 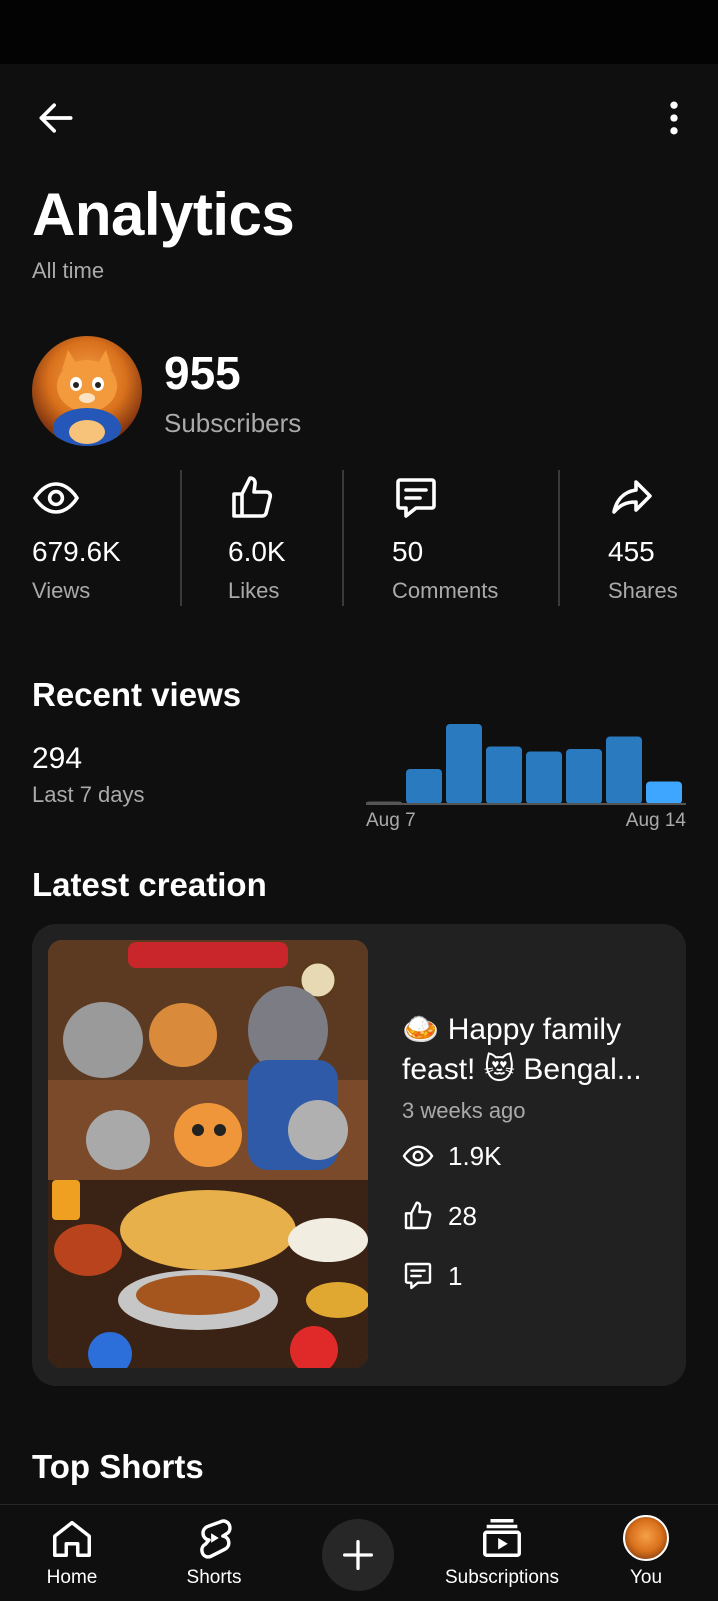 I want to click on back-button, so click(x=56, y=118).